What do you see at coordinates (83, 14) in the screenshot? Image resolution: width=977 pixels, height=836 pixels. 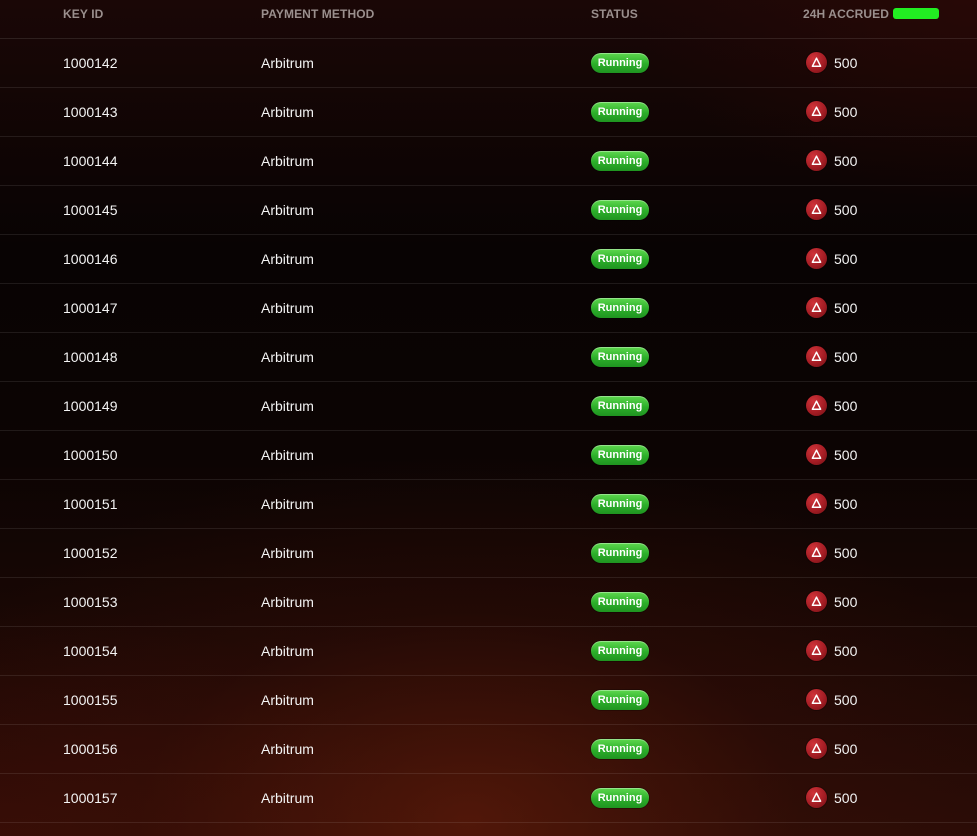 I see `header-key-id: KEY ID` at bounding box center [83, 14].